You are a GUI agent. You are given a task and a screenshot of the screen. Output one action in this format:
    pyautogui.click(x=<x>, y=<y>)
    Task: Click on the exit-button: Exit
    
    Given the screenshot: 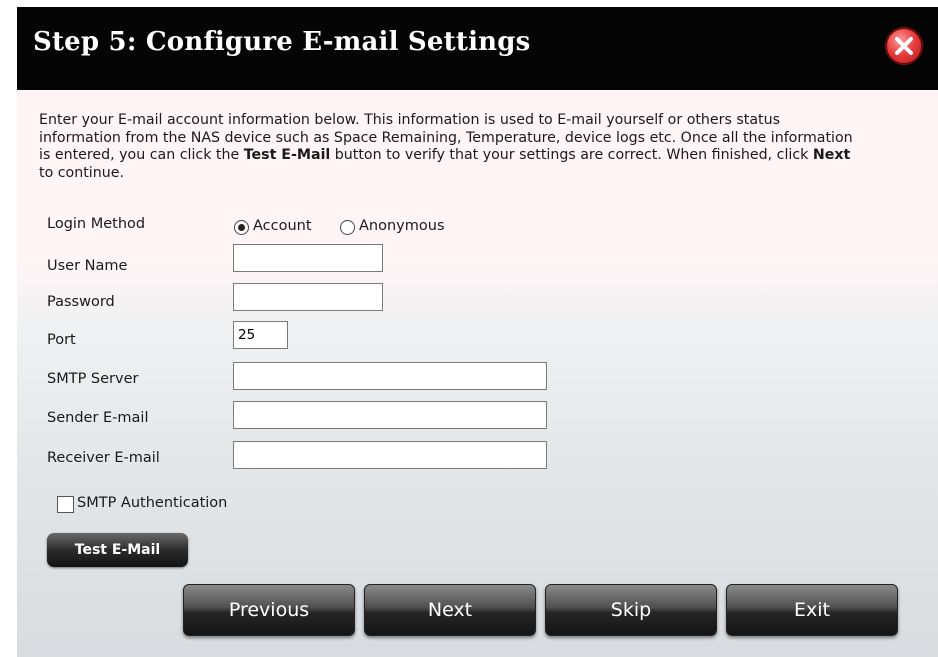 What is the action you would take?
    pyautogui.click(x=812, y=610)
    